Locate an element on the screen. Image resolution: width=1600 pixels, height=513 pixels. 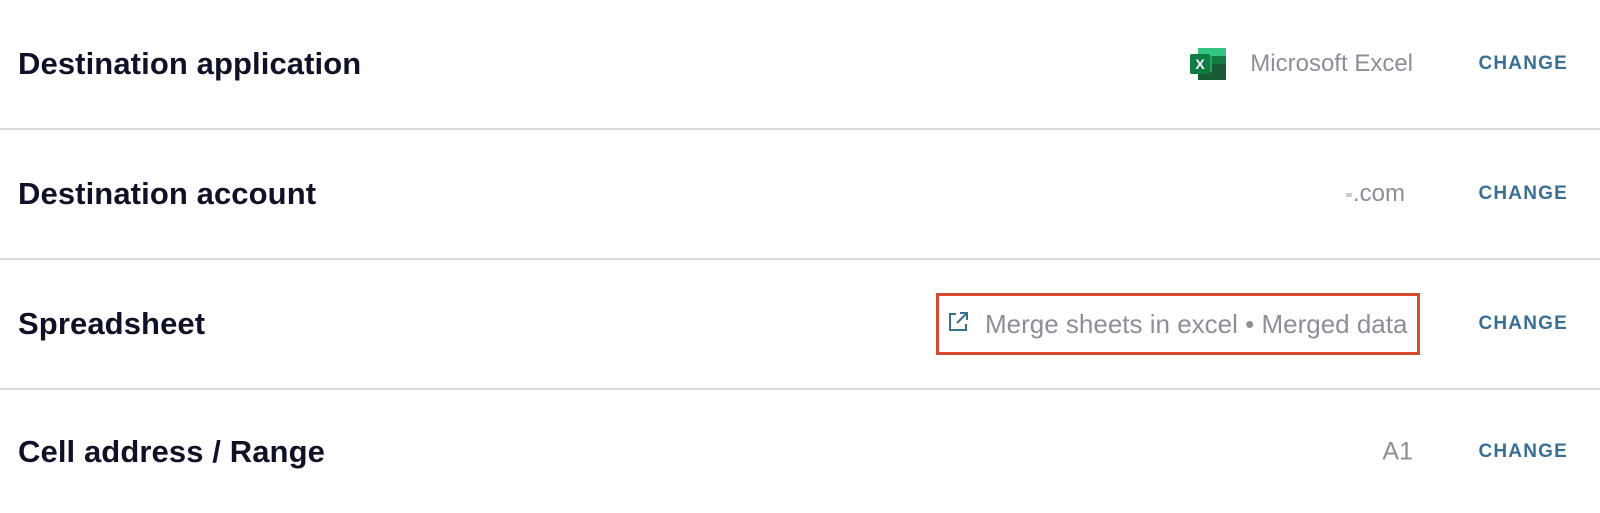
destination-application-text: Microsoft Excel is located at coordinates (1331, 63).